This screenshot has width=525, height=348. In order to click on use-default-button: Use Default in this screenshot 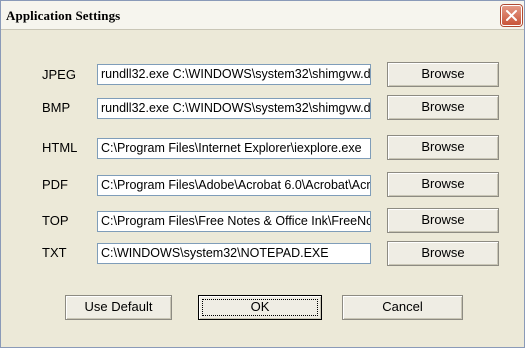, I will do `click(118, 307)`.